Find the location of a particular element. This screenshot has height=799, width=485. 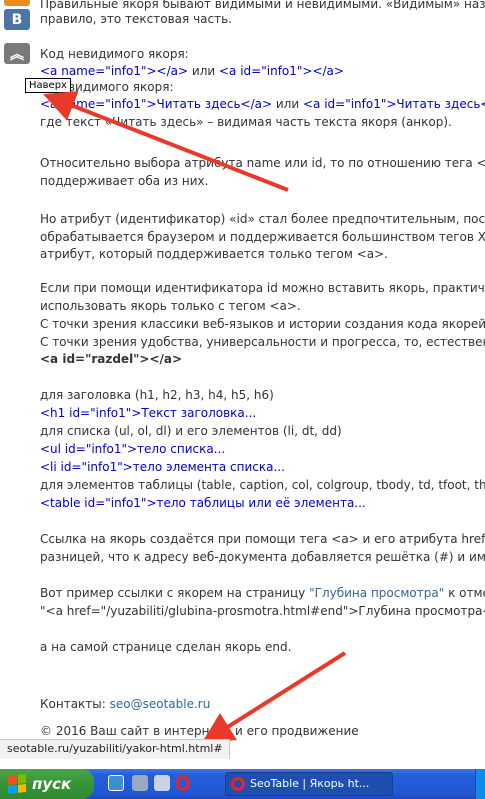

email-link: seo@seotable.ru is located at coordinates (160, 704).